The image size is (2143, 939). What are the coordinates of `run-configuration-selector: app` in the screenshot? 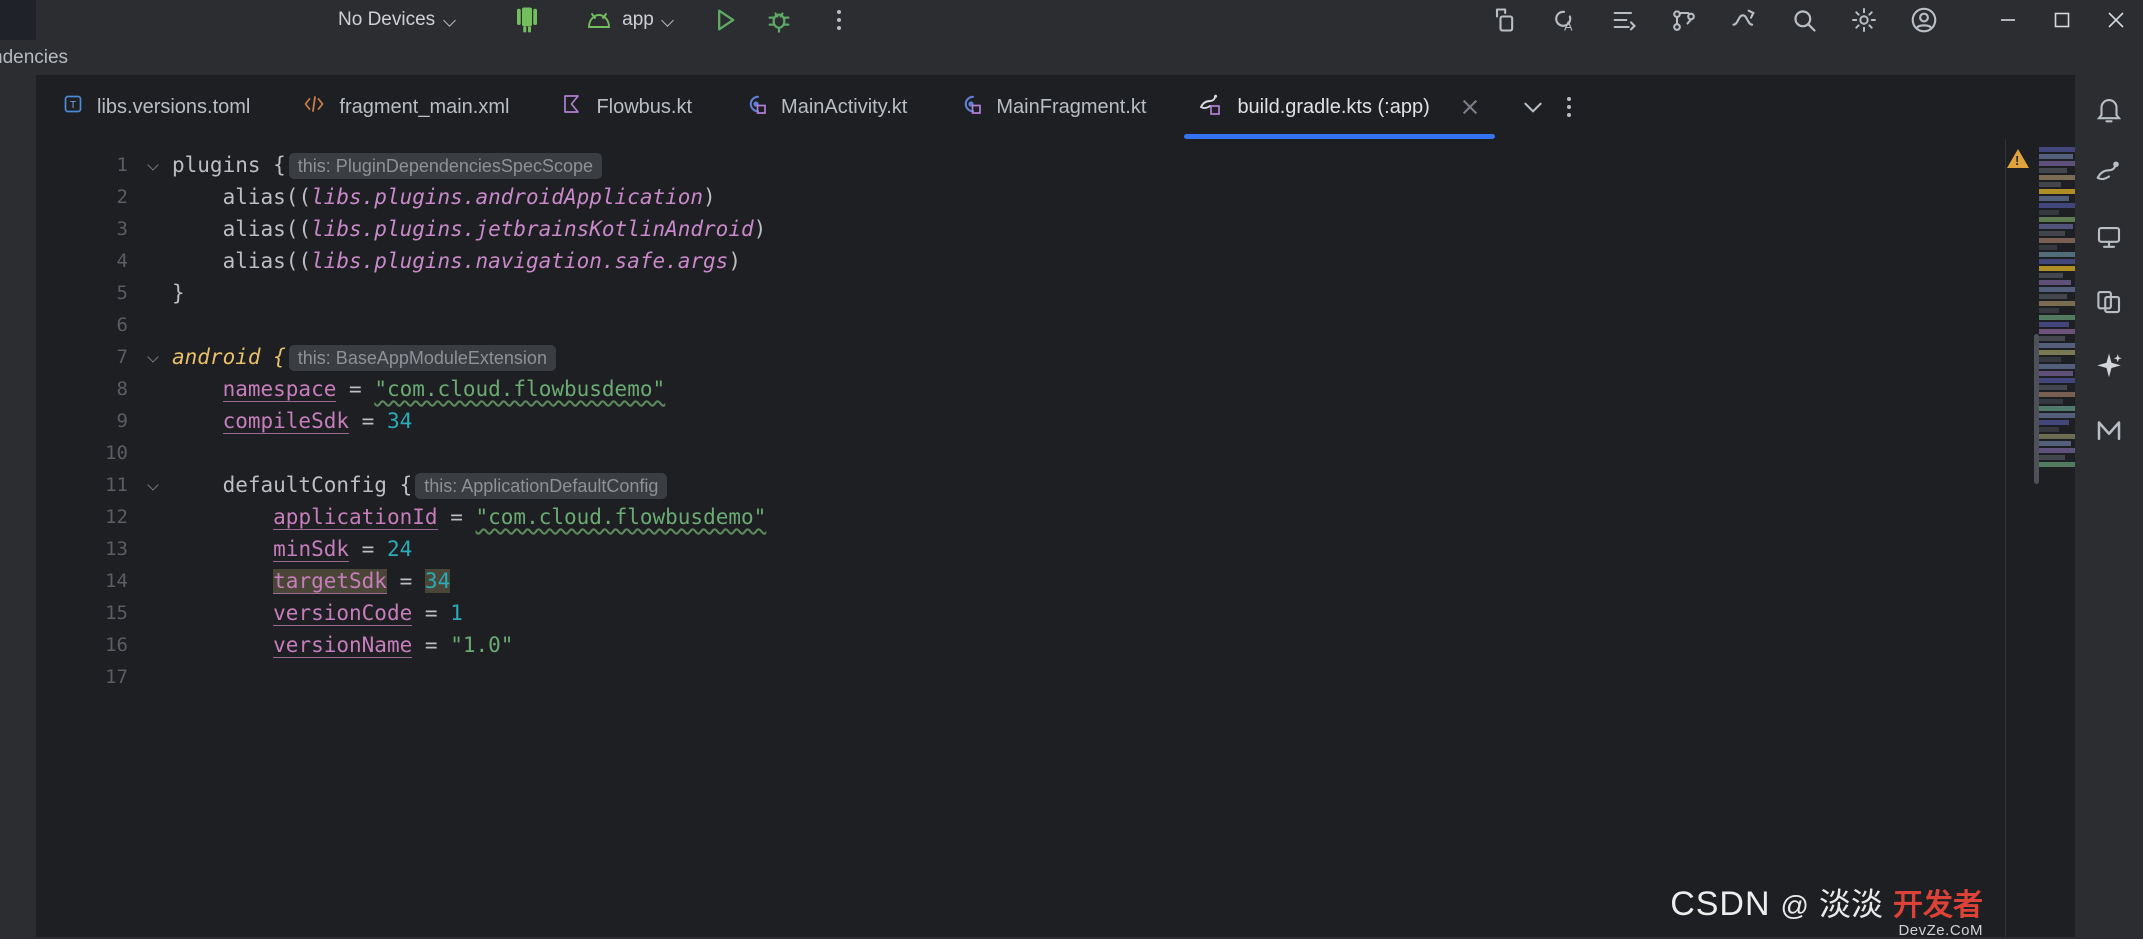 It's located at (630, 20).